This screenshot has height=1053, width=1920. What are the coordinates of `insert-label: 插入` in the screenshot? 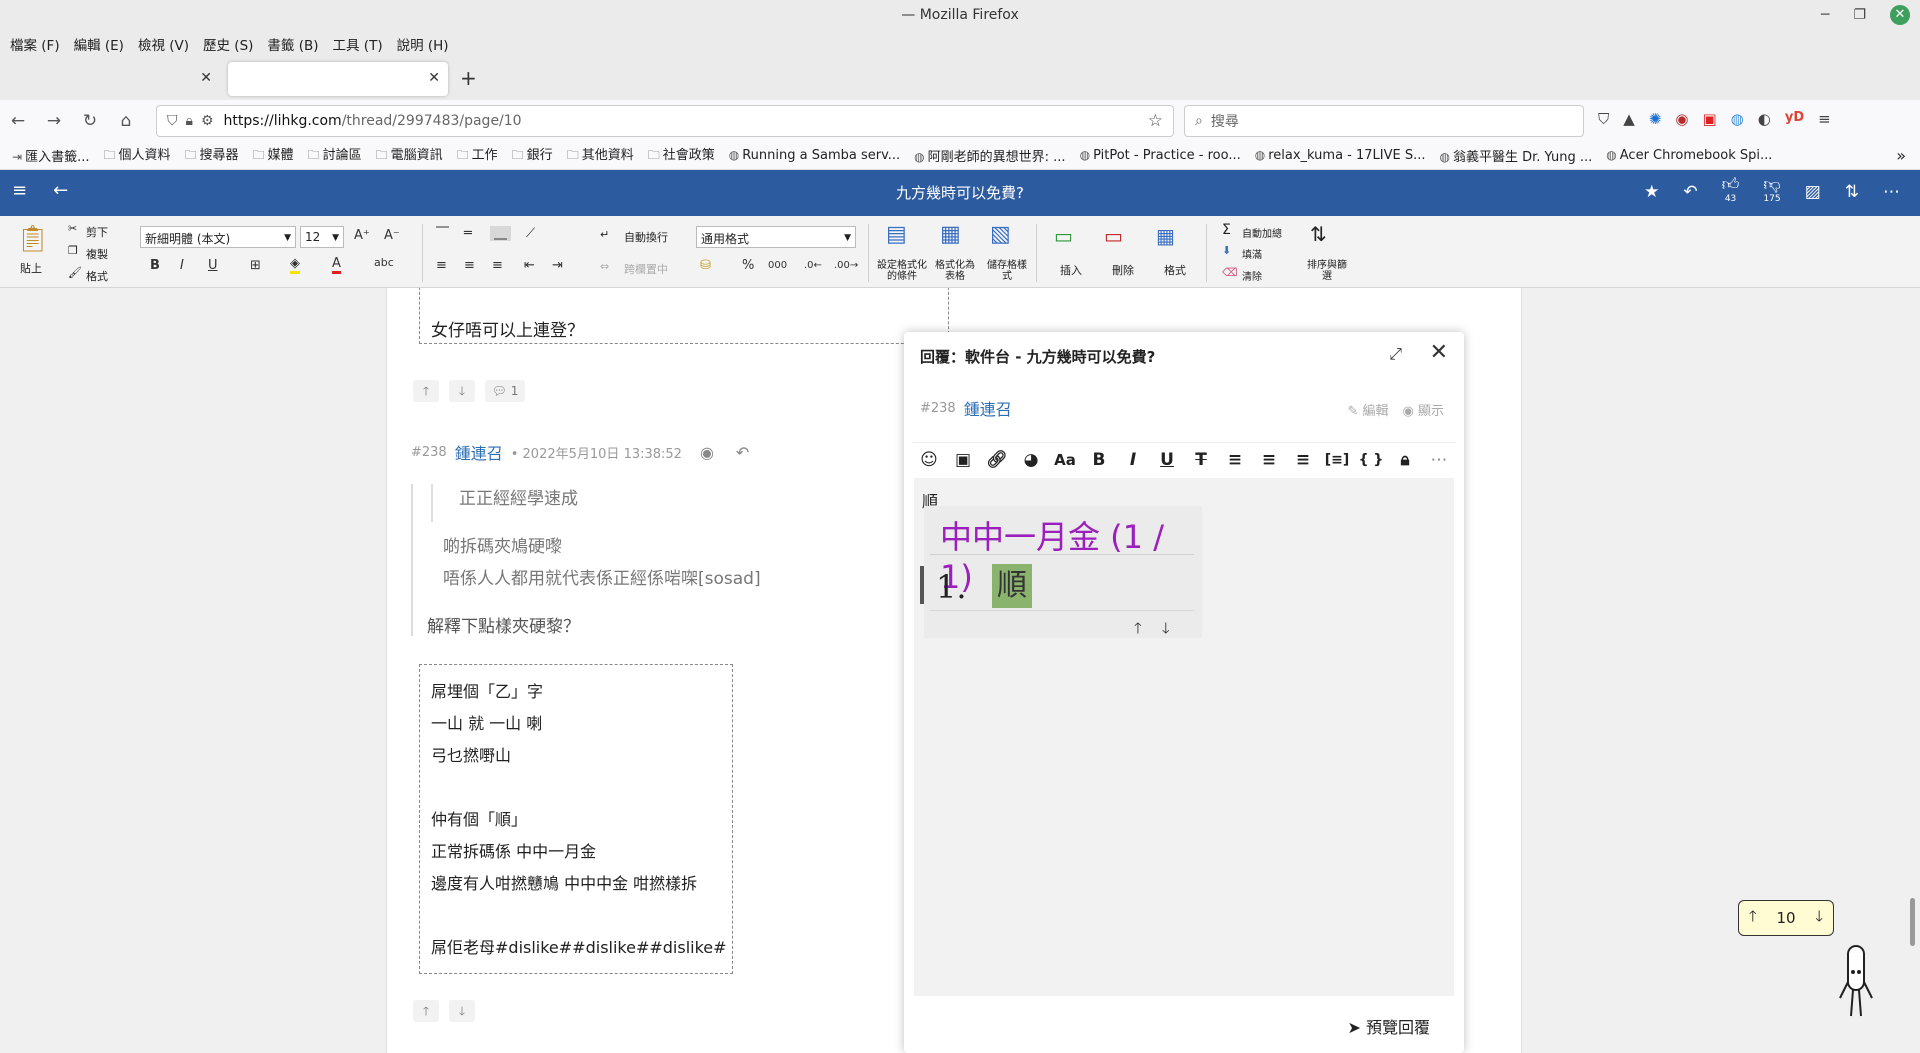 It's located at (1071, 270).